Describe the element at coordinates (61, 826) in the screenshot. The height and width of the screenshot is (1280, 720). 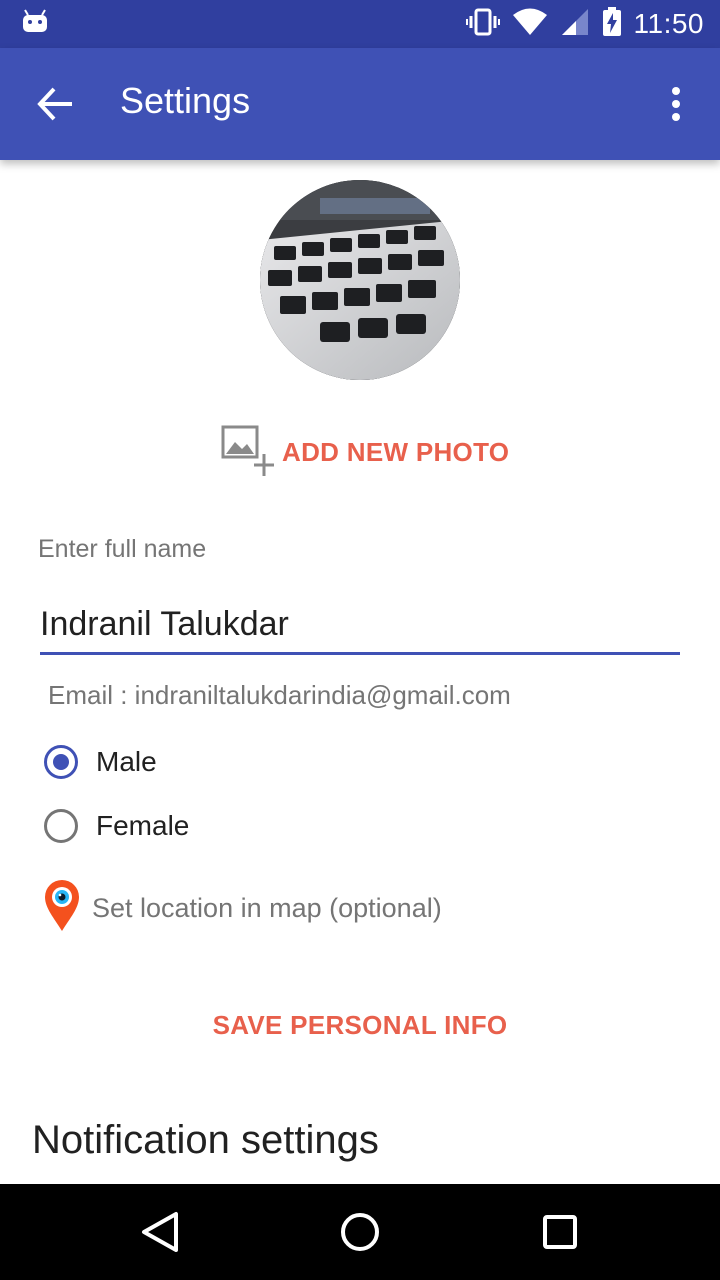
I see `radio-unchecked-icon` at that location.